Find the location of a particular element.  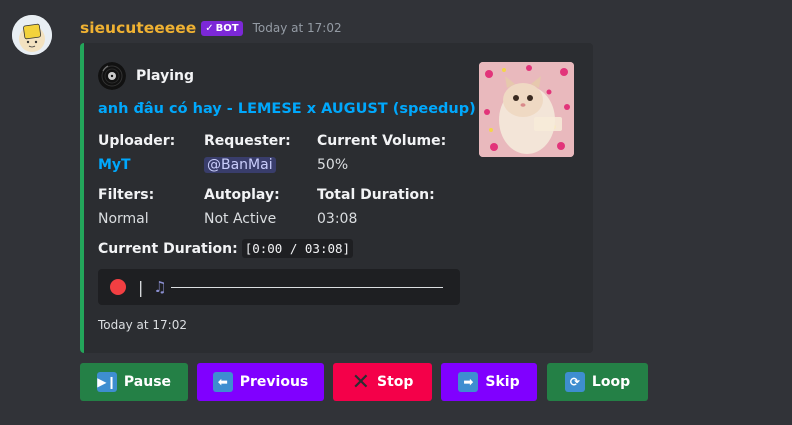

embed-author: Playing is located at coordinates (146, 76).